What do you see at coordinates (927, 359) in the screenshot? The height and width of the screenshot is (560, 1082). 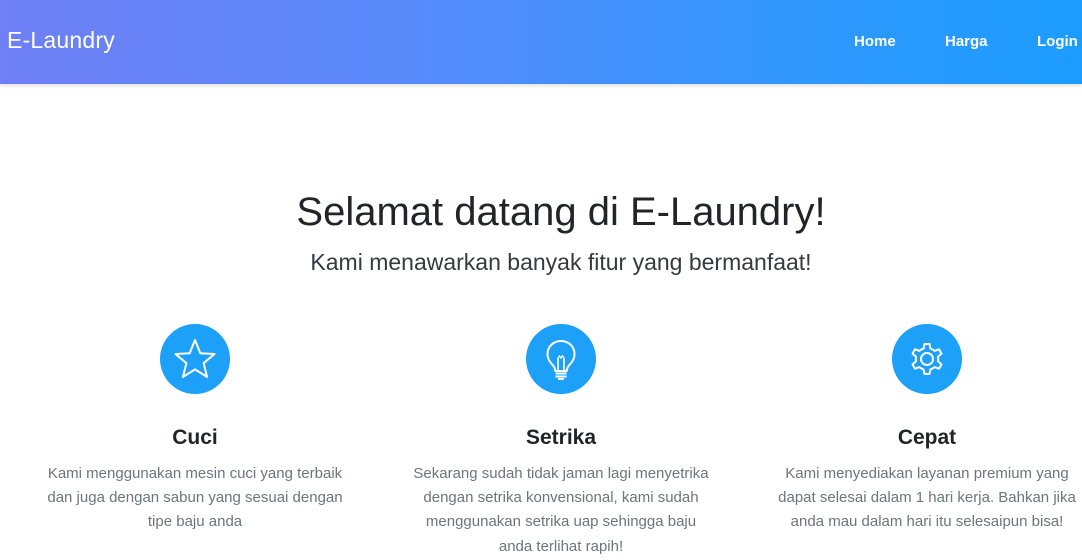 I see `gear-icon` at bounding box center [927, 359].